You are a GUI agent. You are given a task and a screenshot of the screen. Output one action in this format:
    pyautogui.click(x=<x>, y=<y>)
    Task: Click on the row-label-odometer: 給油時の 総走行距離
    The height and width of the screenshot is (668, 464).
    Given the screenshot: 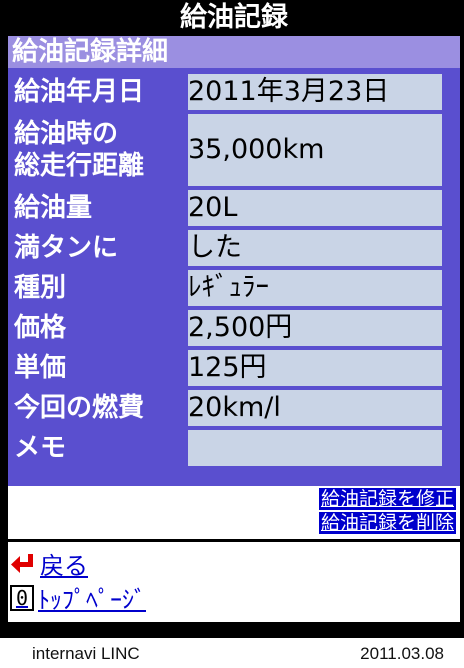 What is the action you would take?
    pyautogui.click(x=99, y=150)
    